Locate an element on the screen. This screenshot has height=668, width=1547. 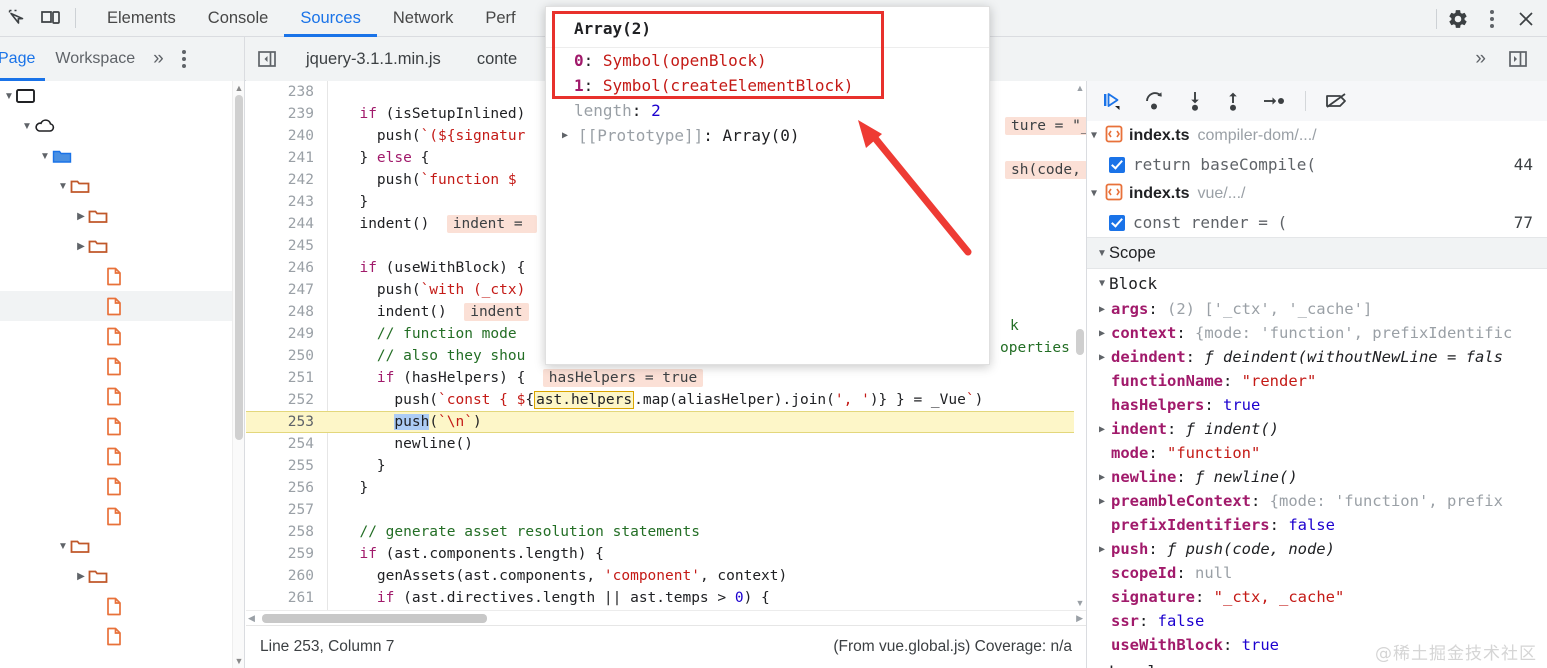
code-line-259: 259 if (ast.components.length) { is located at coordinates (666, 554).